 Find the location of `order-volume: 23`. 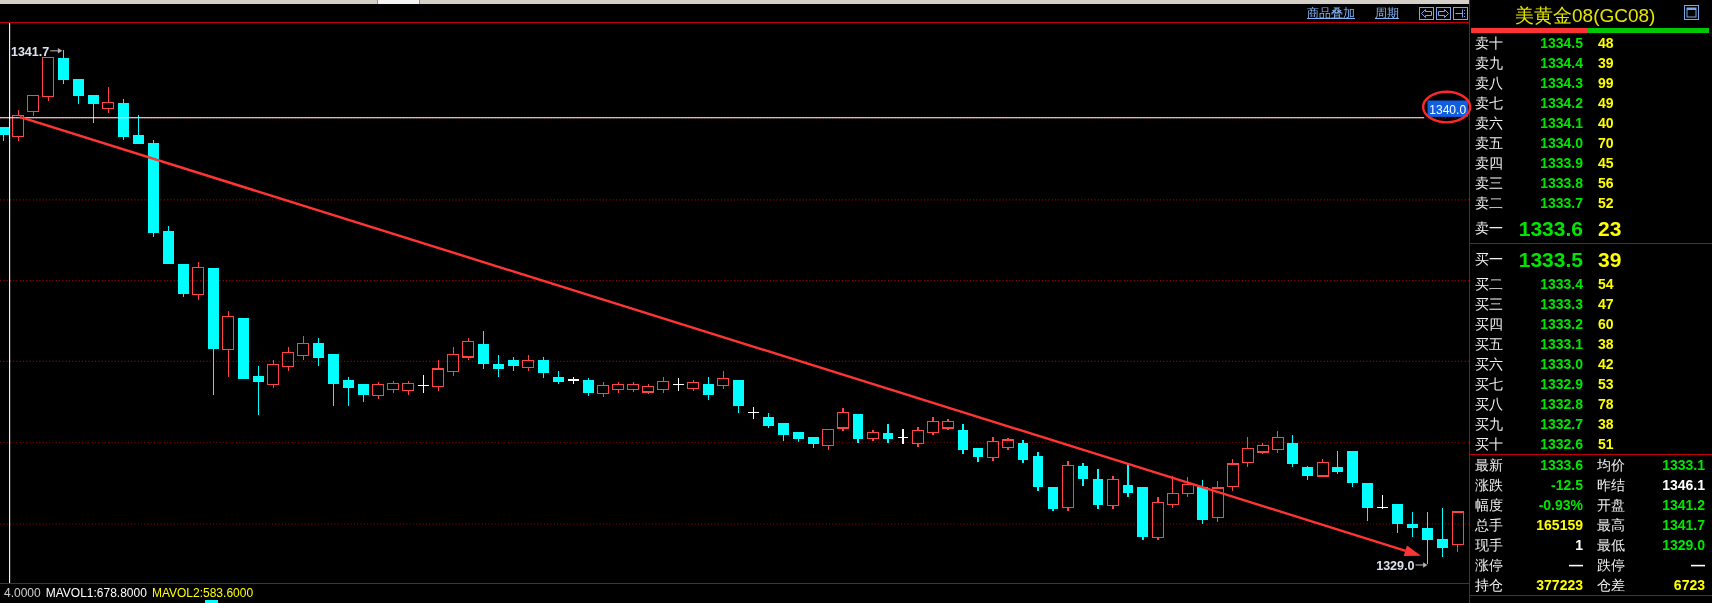

order-volume: 23 is located at coordinates (1610, 228).